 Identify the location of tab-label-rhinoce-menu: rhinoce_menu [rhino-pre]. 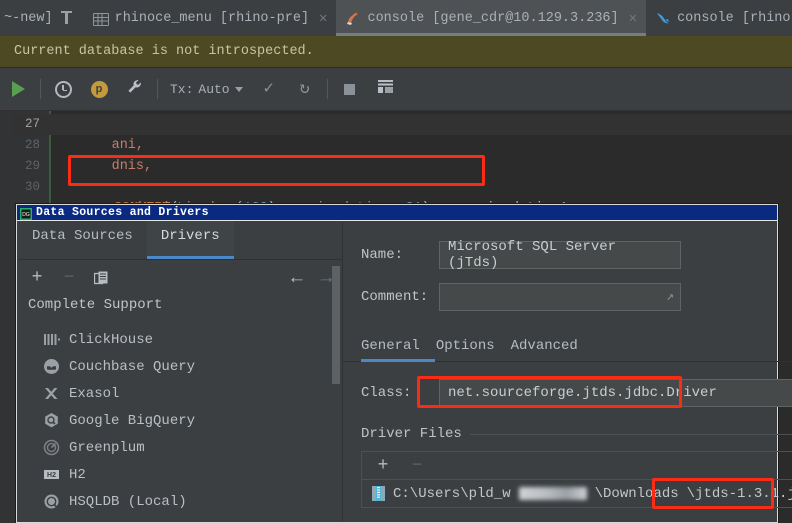
(212, 18).